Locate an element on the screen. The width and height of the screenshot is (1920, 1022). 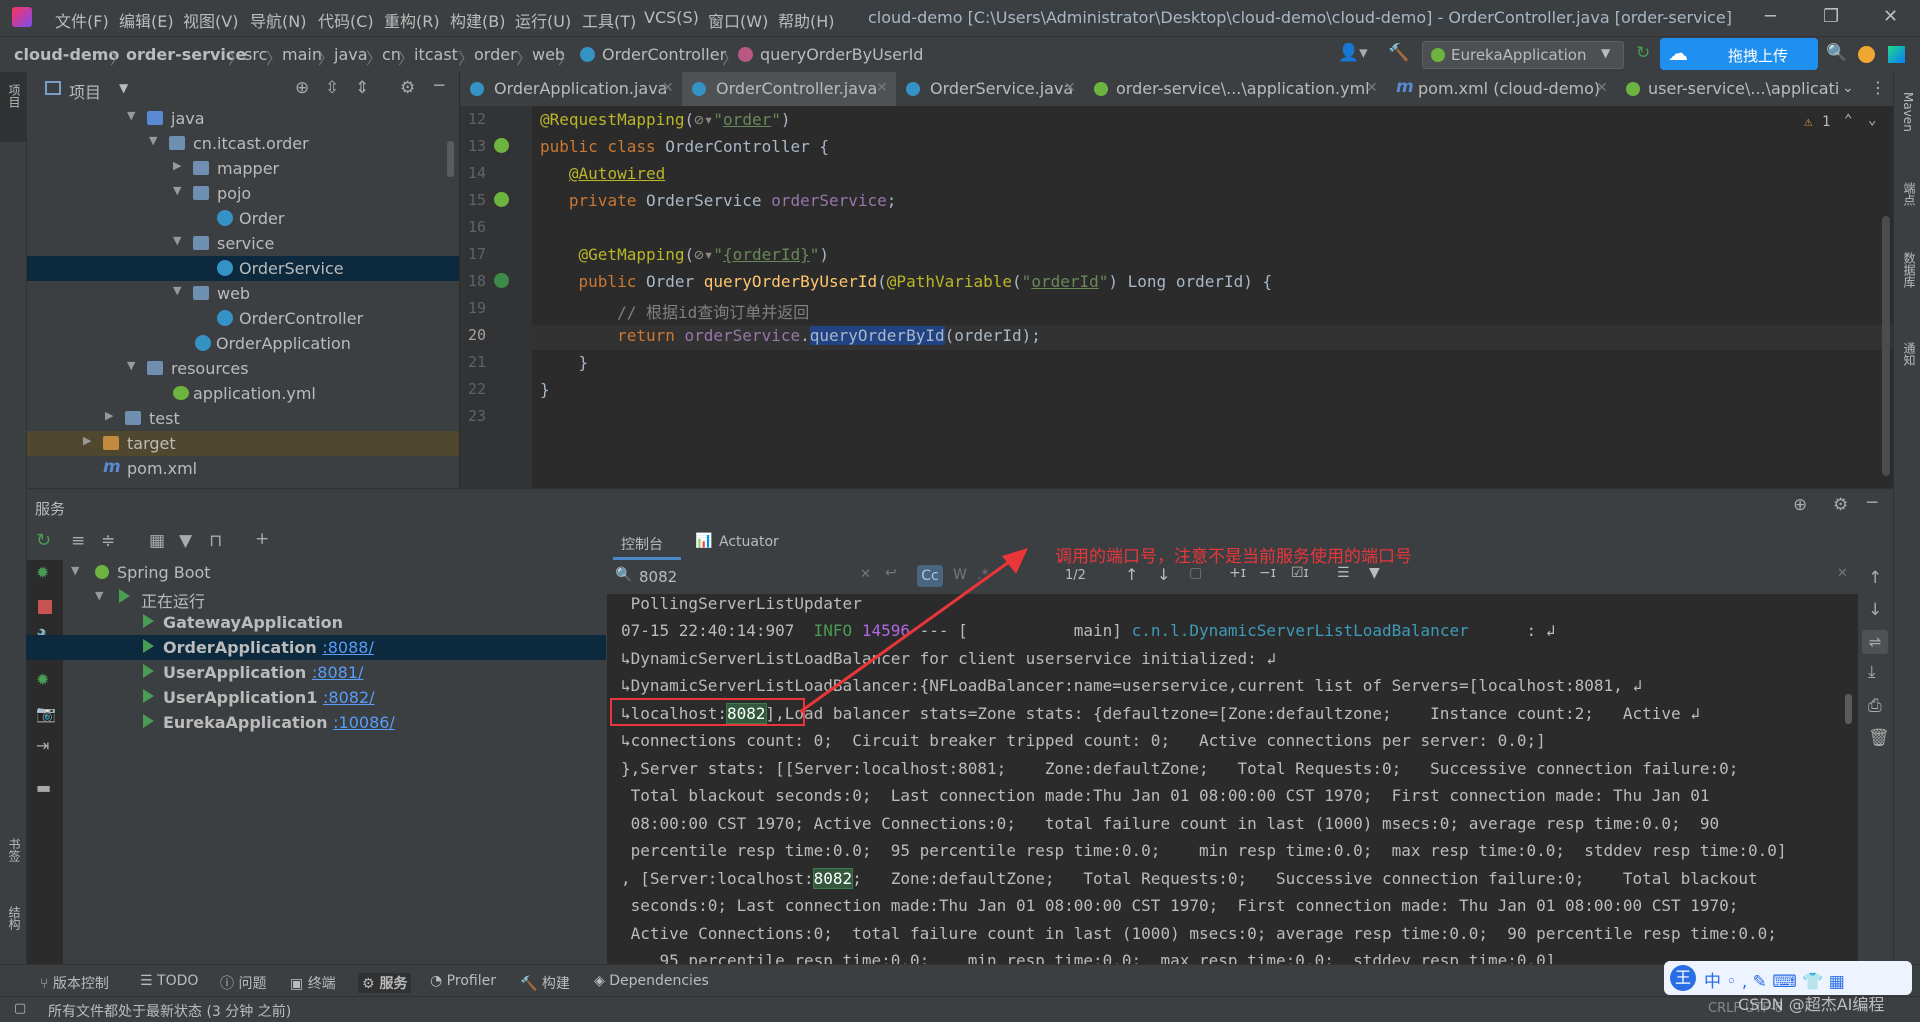
next-match-icon: ↓ is located at coordinates (1163, 574).